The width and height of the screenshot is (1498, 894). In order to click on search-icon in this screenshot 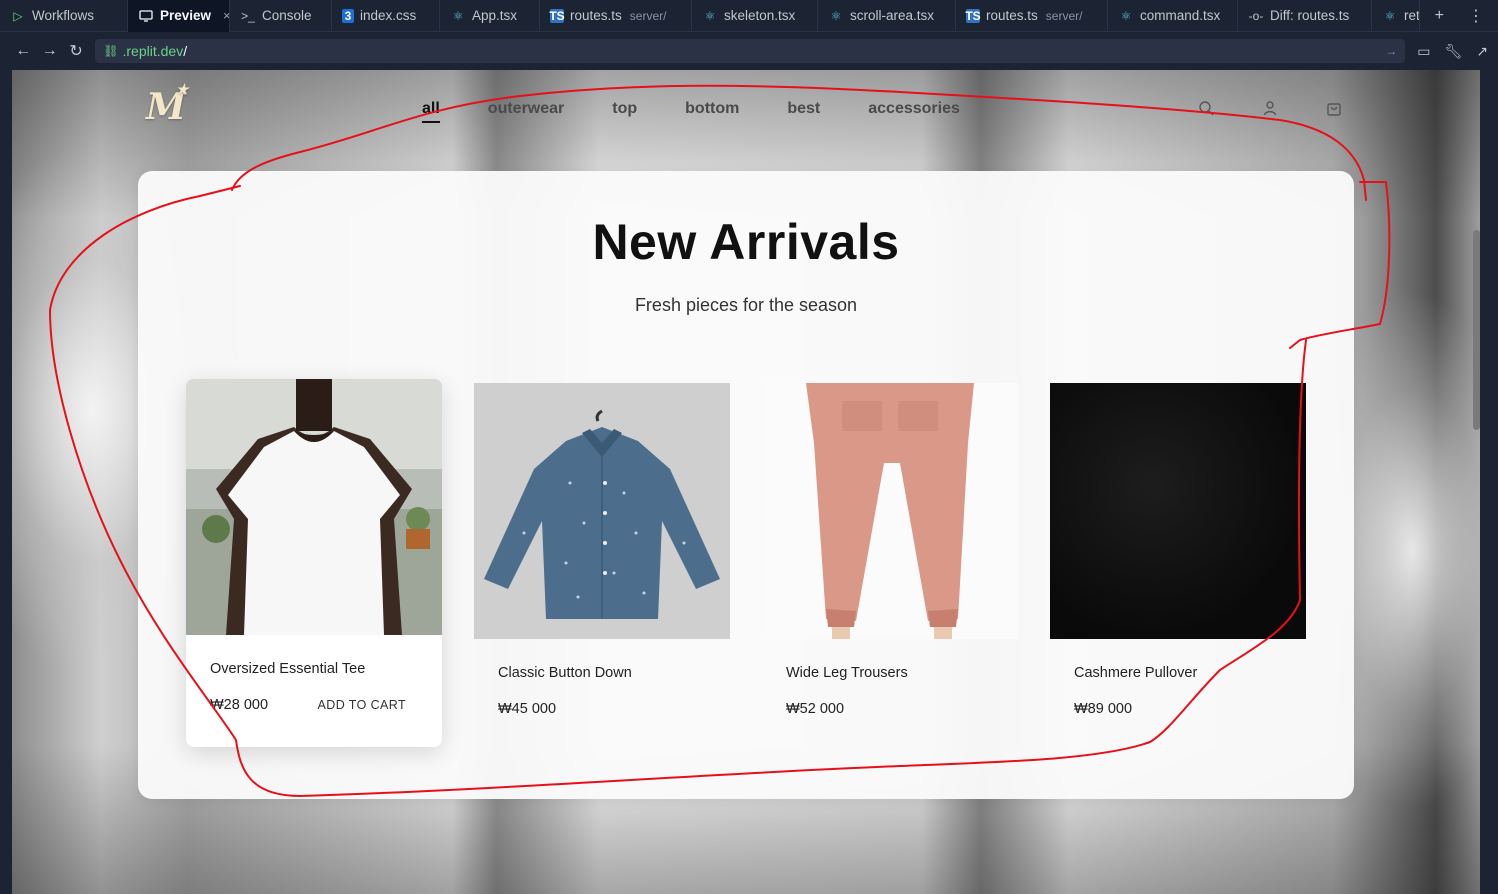, I will do `click(1206, 108)`.